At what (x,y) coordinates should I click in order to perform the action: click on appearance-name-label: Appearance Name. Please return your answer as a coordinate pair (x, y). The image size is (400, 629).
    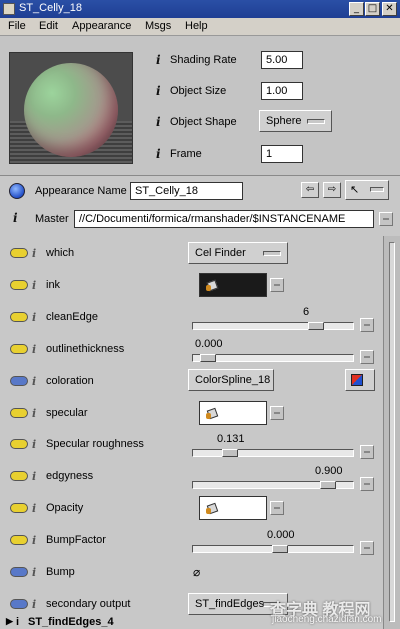
    Looking at the image, I should click on (81, 191).